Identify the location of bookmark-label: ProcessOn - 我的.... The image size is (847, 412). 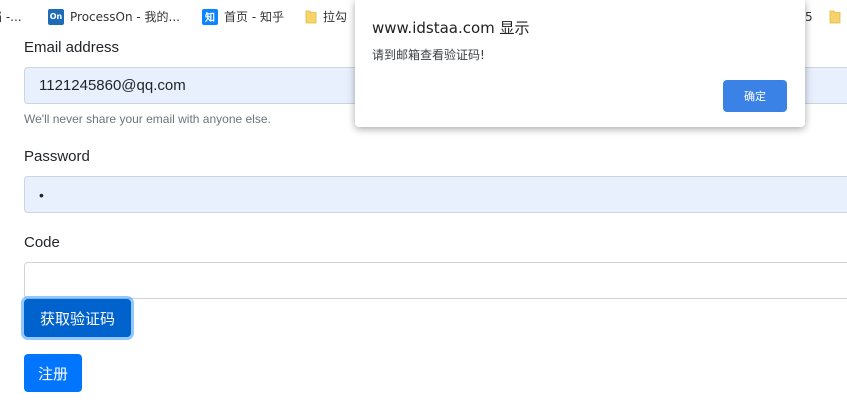
(125, 17).